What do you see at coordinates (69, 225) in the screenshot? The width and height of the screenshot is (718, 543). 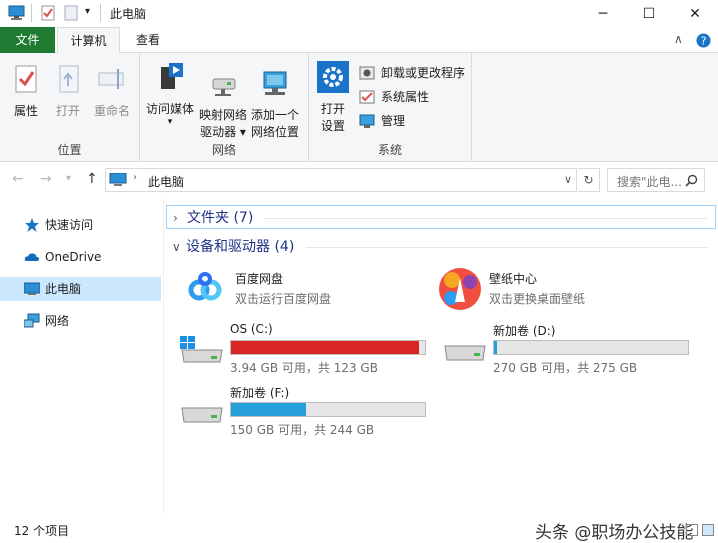 I see `nav-item-label: 快速访问` at bounding box center [69, 225].